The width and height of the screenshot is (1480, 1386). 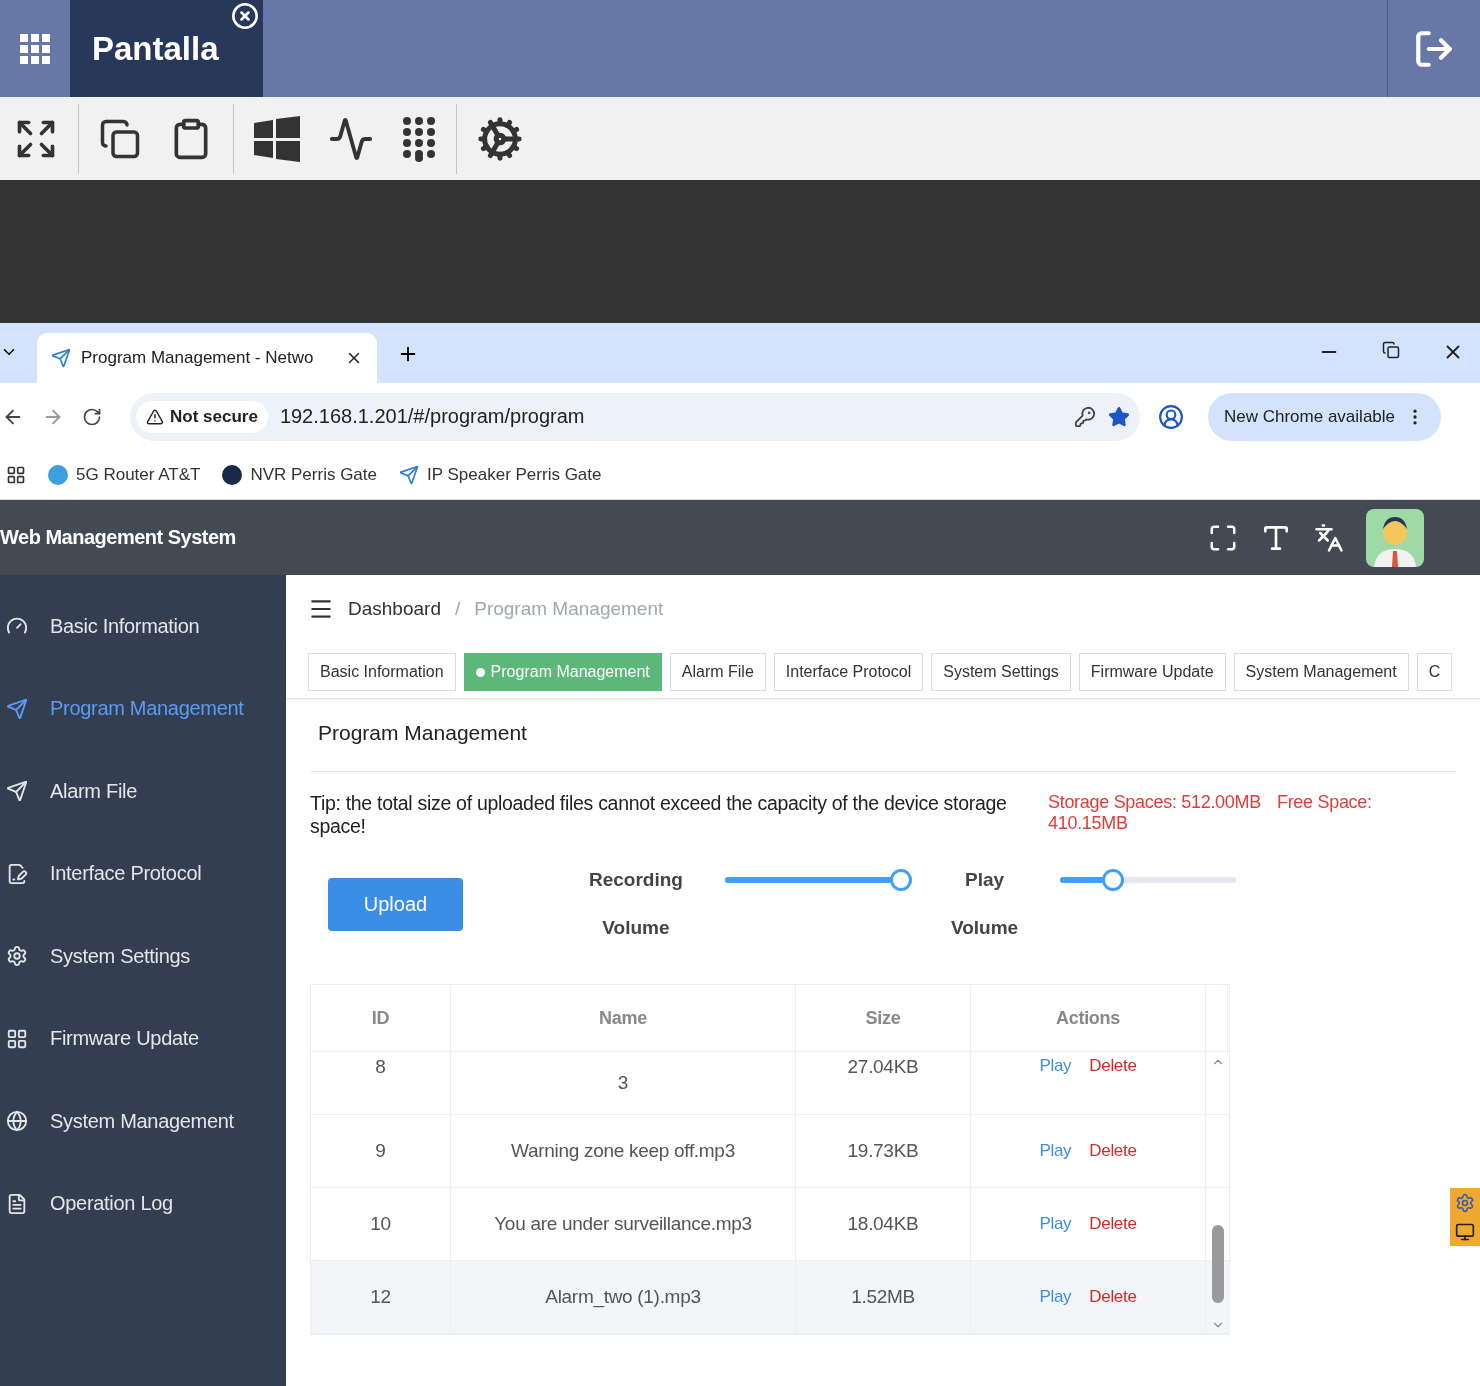 I want to click on grid-icon, so click(x=17, y=1038).